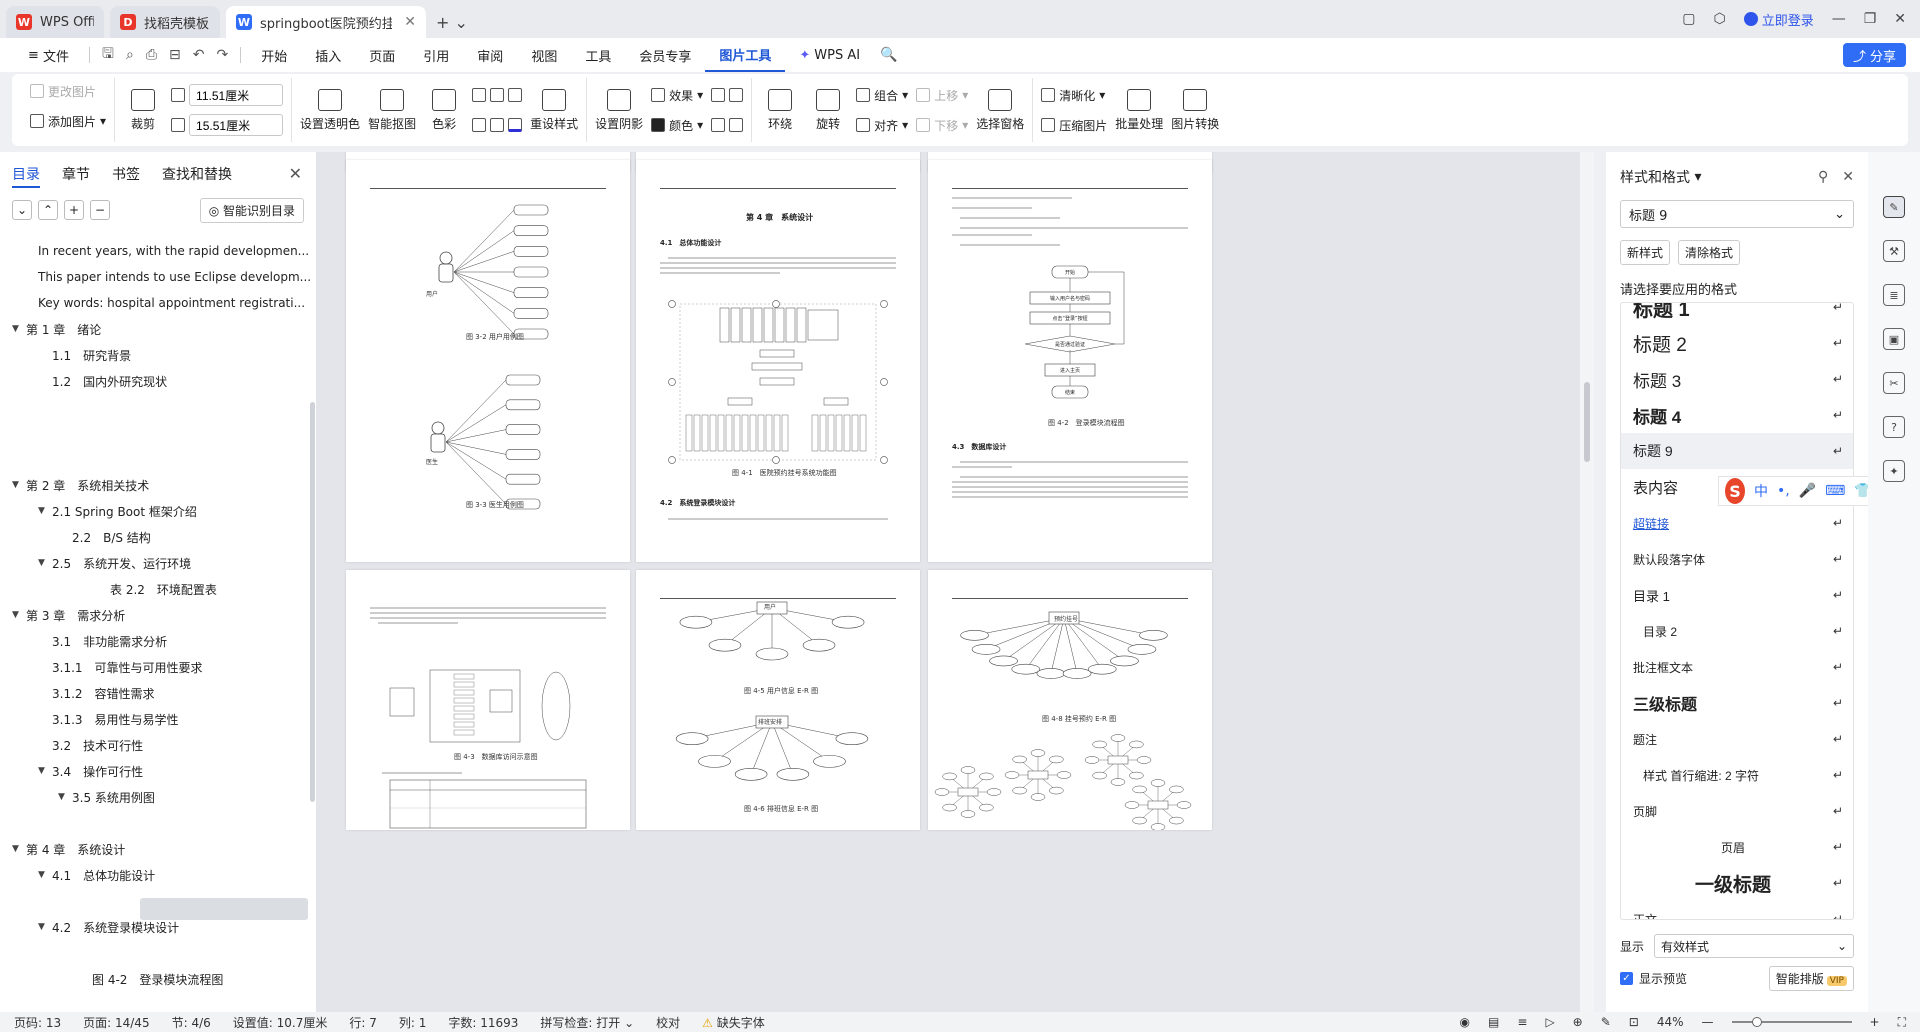 This screenshot has width=1920, height=1032. Describe the element at coordinates (330, 110) in the screenshot. I see `set-transparent-button: 设置透明色` at that location.